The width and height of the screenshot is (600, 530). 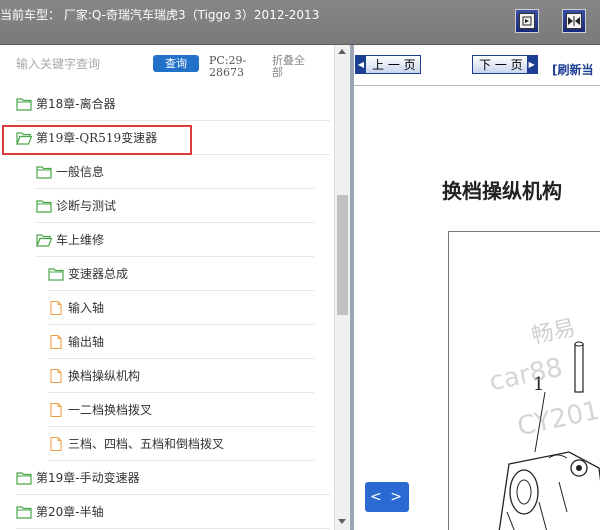 I want to click on tree-item-label: 一般信息, so click(x=80, y=172).